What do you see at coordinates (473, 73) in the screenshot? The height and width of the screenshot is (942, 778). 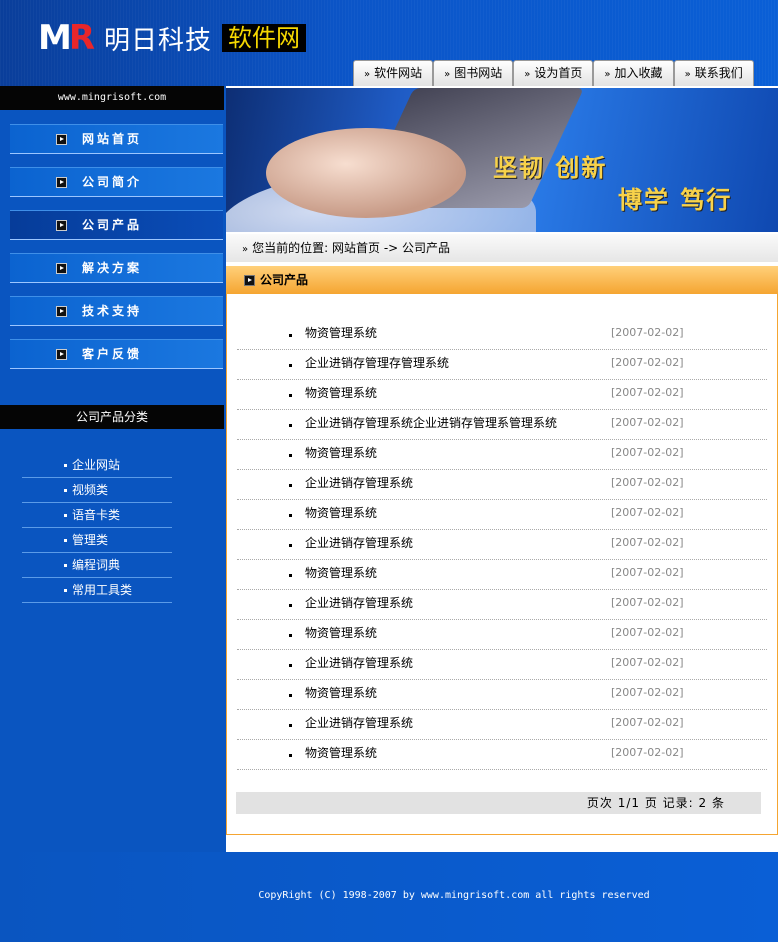 I see `nav-tab-book-site: » 图书网站` at bounding box center [473, 73].